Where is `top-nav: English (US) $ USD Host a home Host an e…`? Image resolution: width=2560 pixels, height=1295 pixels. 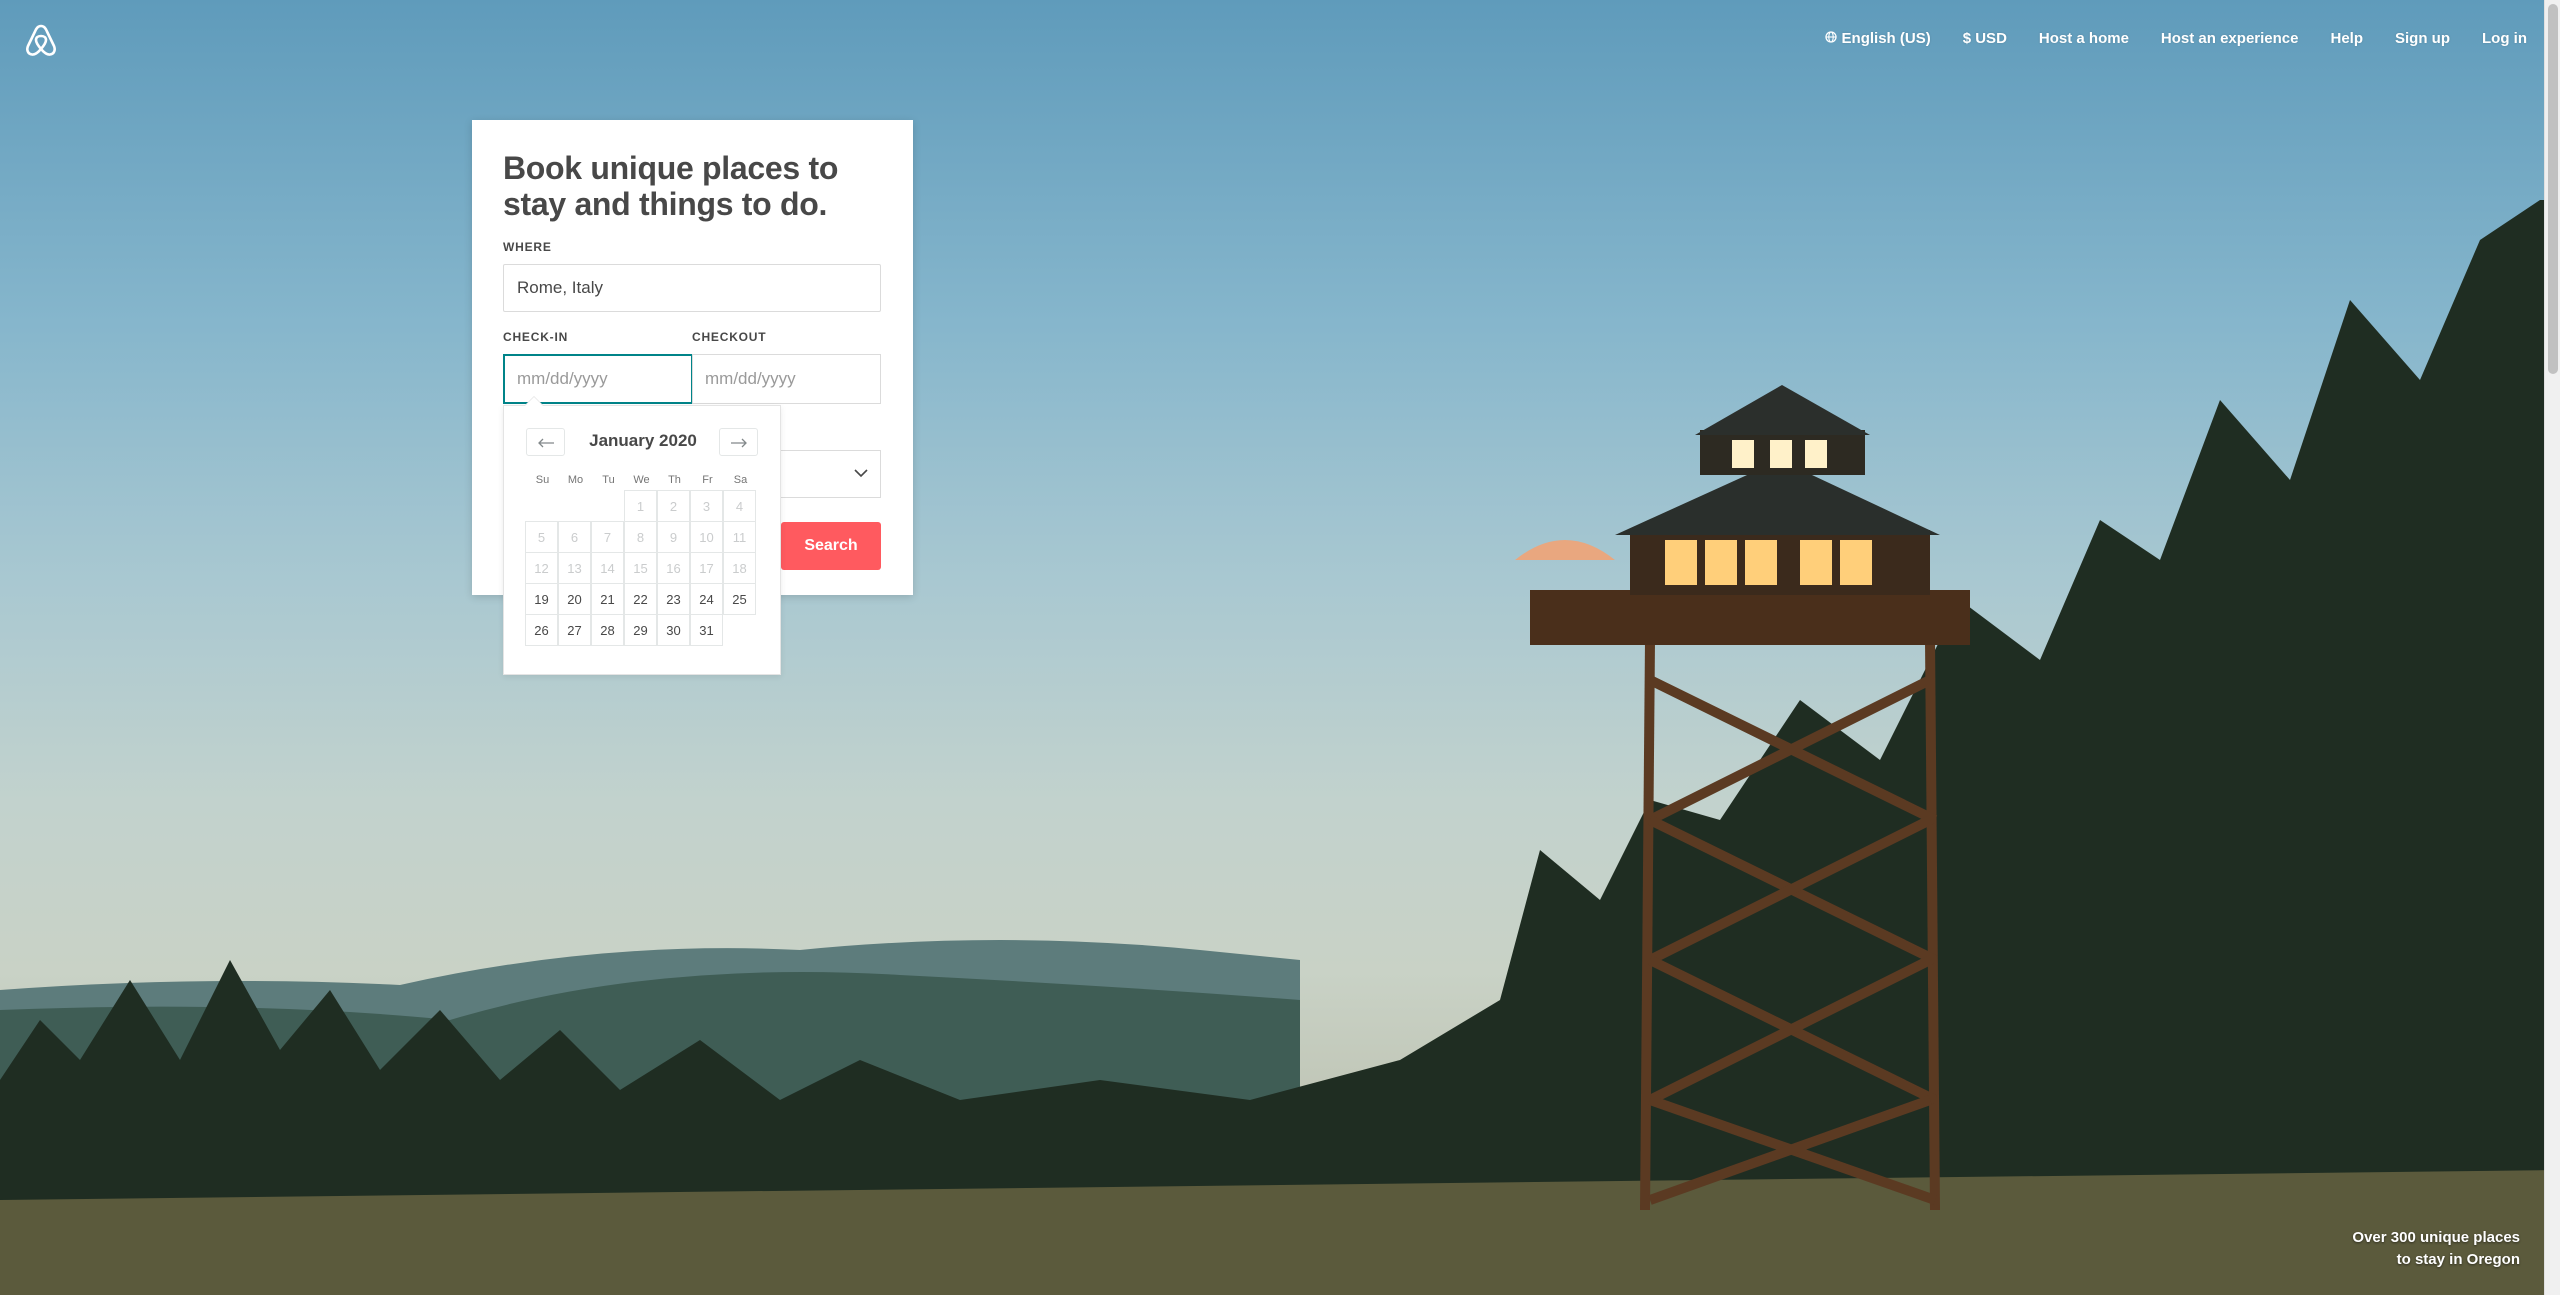 top-nav: English (US) $ USD Host a home Host an e… is located at coordinates (2160, 38).